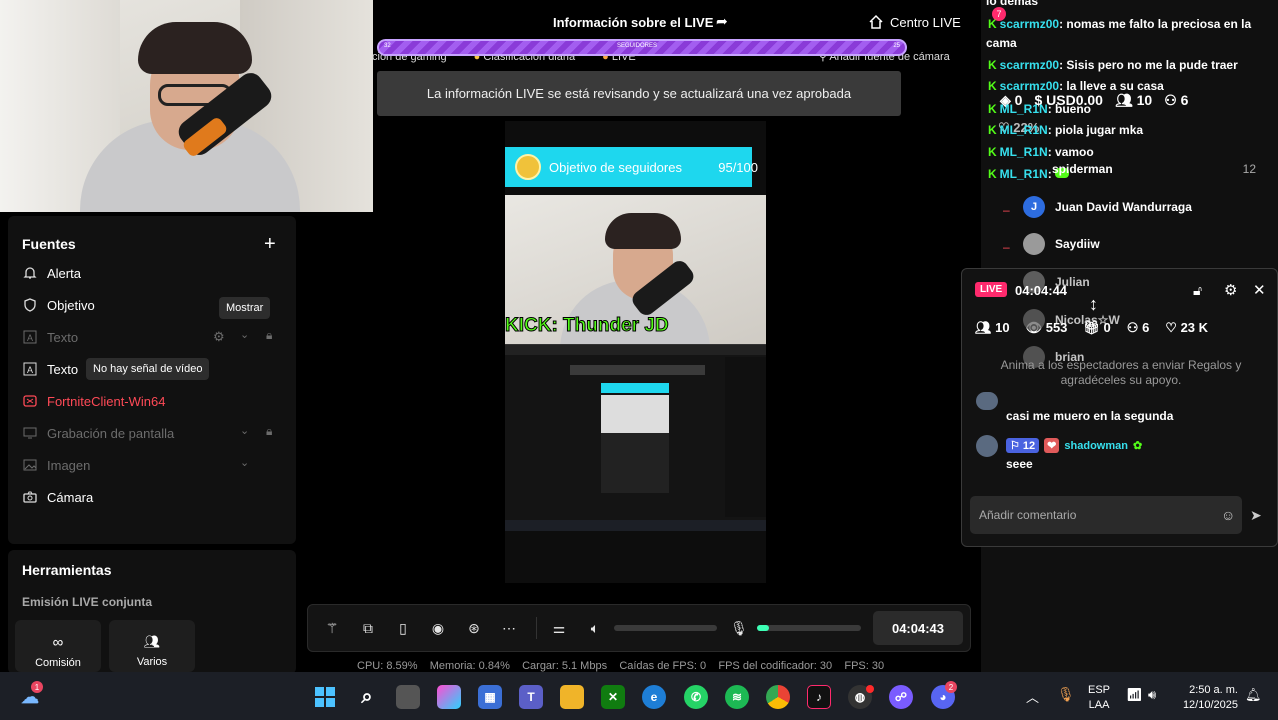 This screenshot has height=720, width=1278. Describe the element at coordinates (332, 628) in the screenshot. I see `magic-wand-icon: ⚚` at that location.